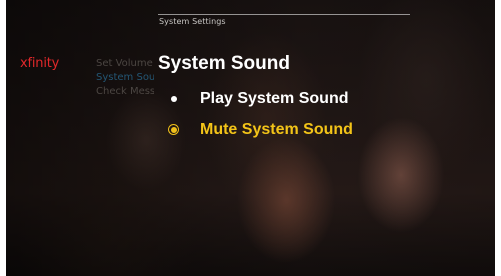  I want to click on radio-selected-icon, so click(174, 130).